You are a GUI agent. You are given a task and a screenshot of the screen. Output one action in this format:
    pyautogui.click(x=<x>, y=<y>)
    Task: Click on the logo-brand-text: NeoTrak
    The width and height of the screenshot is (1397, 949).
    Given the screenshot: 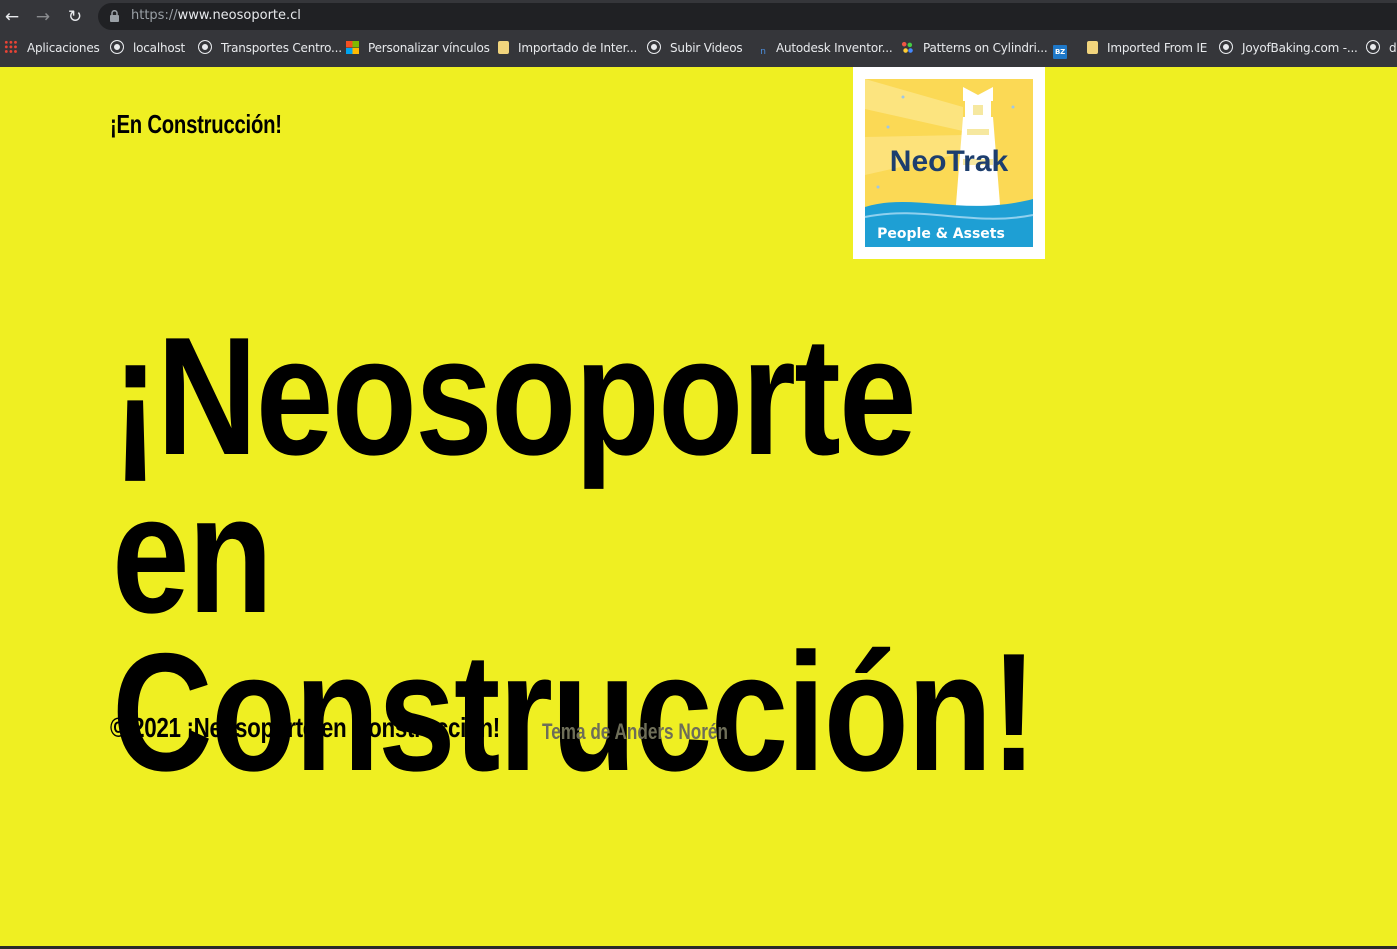 What is the action you would take?
    pyautogui.click(x=949, y=161)
    